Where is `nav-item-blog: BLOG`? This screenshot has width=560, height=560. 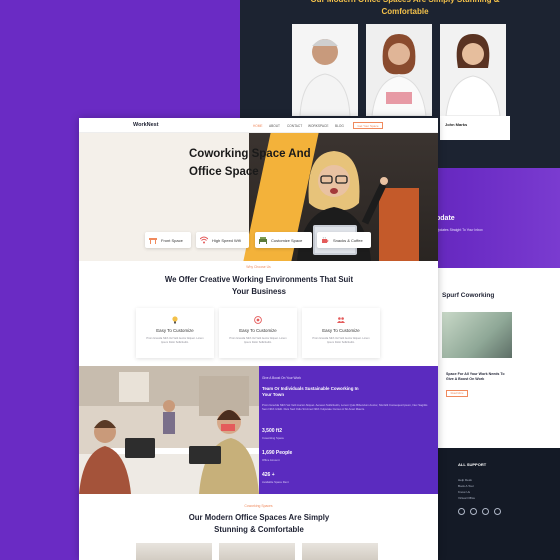 nav-item-blog: BLOG is located at coordinates (339, 126).